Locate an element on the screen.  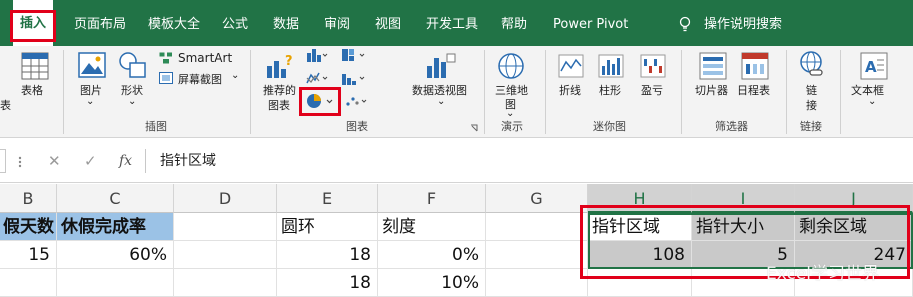
table-button: 表格 is located at coordinates (32, 90).